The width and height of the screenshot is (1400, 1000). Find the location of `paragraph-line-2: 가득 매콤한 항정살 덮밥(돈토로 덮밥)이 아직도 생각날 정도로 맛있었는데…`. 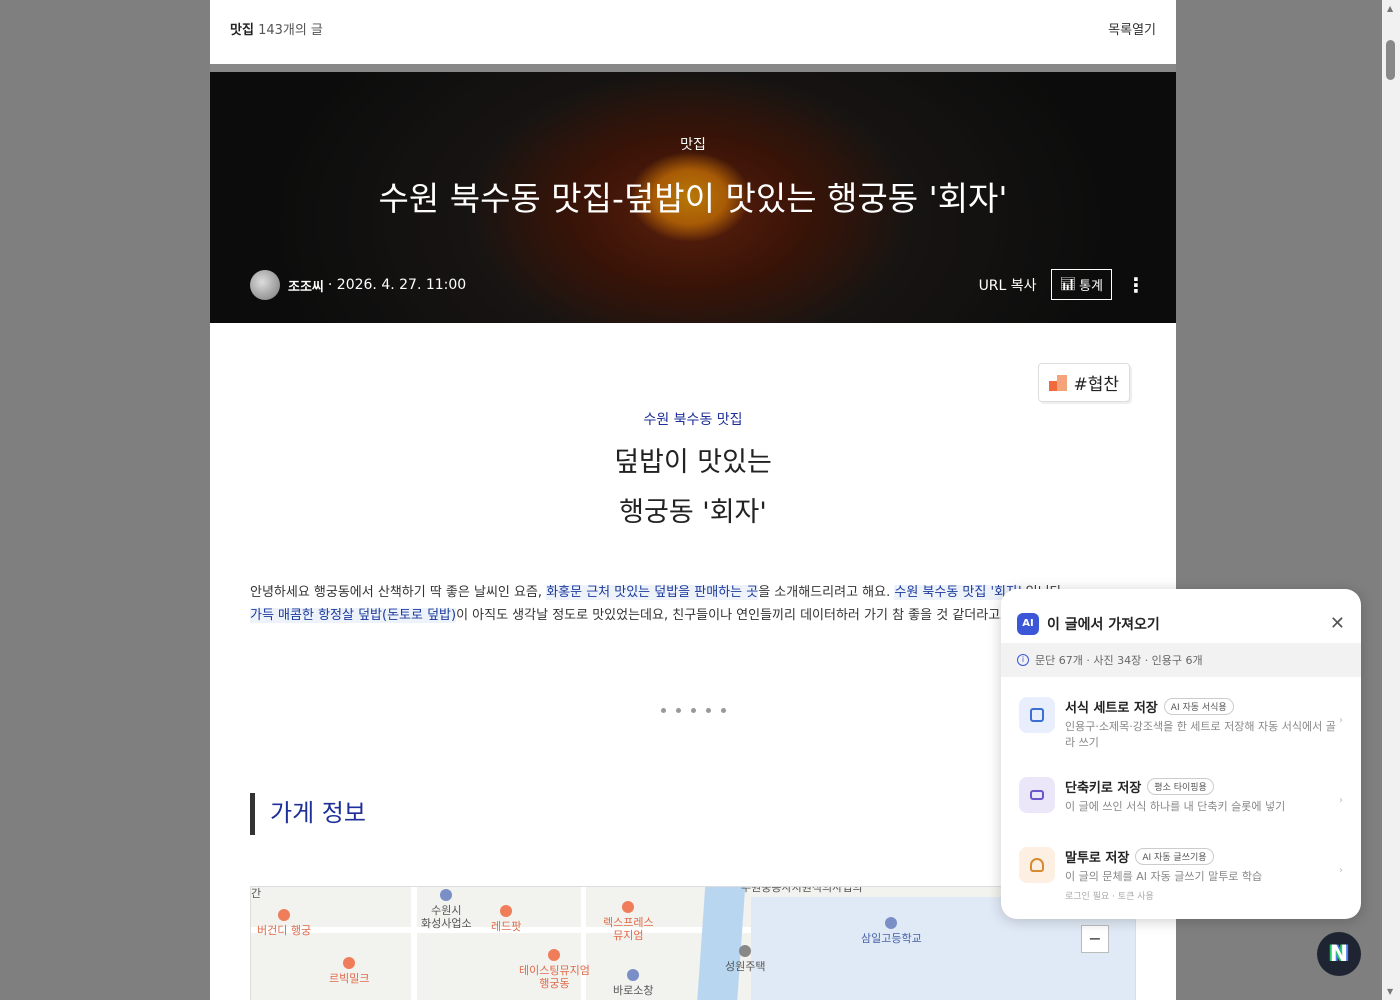

paragraph-line-2: 가득 매콤한 항정살 덮밥(돈토로 덮밥)이 아직도 생각날 정도로 맛있었는데… is located at coordinates (651, 615).